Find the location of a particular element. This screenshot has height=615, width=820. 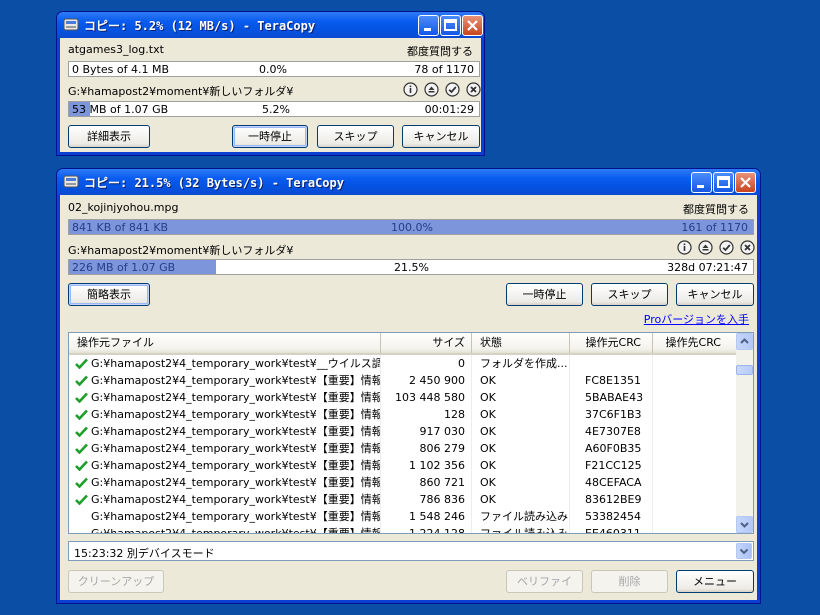

details-button: 詳細表示 is located at coordinates (109, 136).